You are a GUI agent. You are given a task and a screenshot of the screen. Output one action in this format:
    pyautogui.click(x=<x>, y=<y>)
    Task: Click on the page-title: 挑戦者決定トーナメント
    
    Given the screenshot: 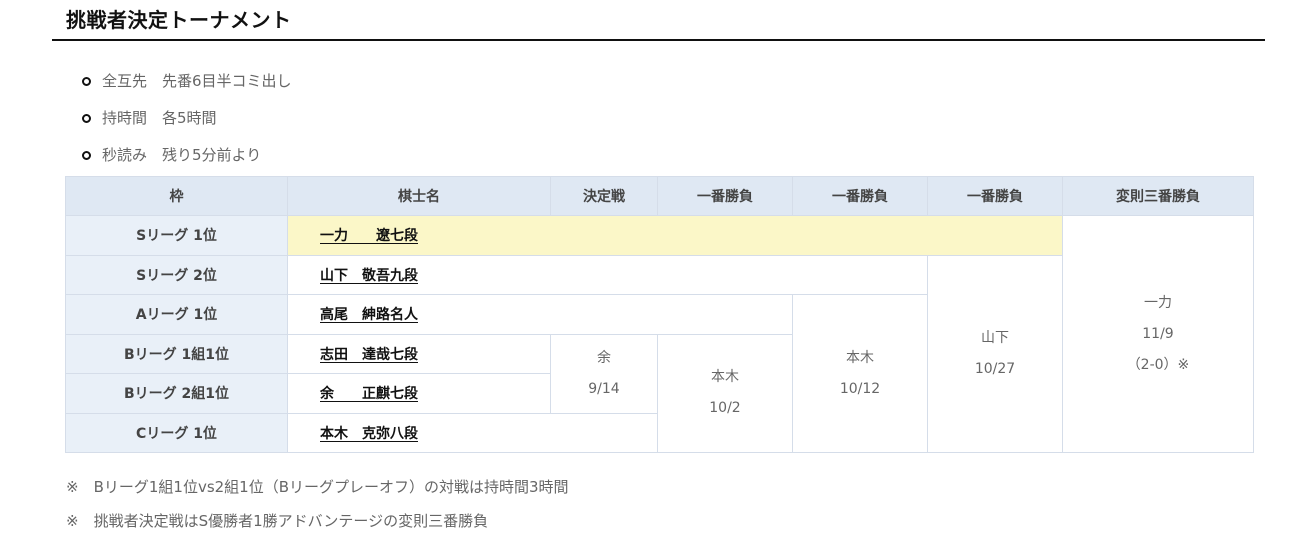 What is the action you would take?
    pyautogui.click(x=179, y=20)
    